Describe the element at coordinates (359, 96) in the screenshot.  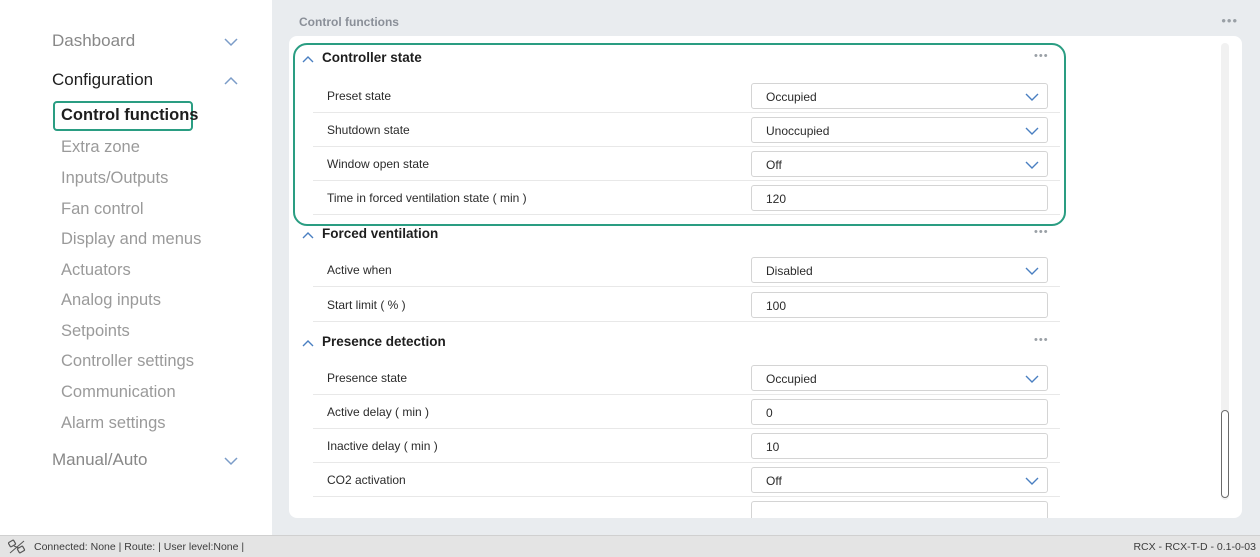
I see `setting-label: Preset state` at that location.